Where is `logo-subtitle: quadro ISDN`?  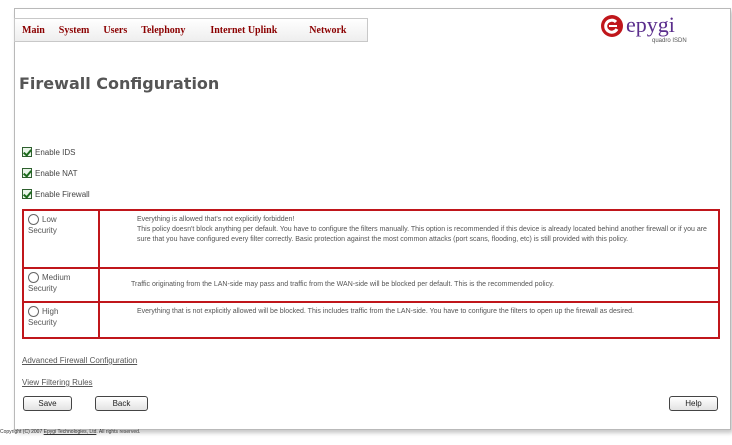 logo-subtitle: quadro ISDN is located at coordinates (669, 41).